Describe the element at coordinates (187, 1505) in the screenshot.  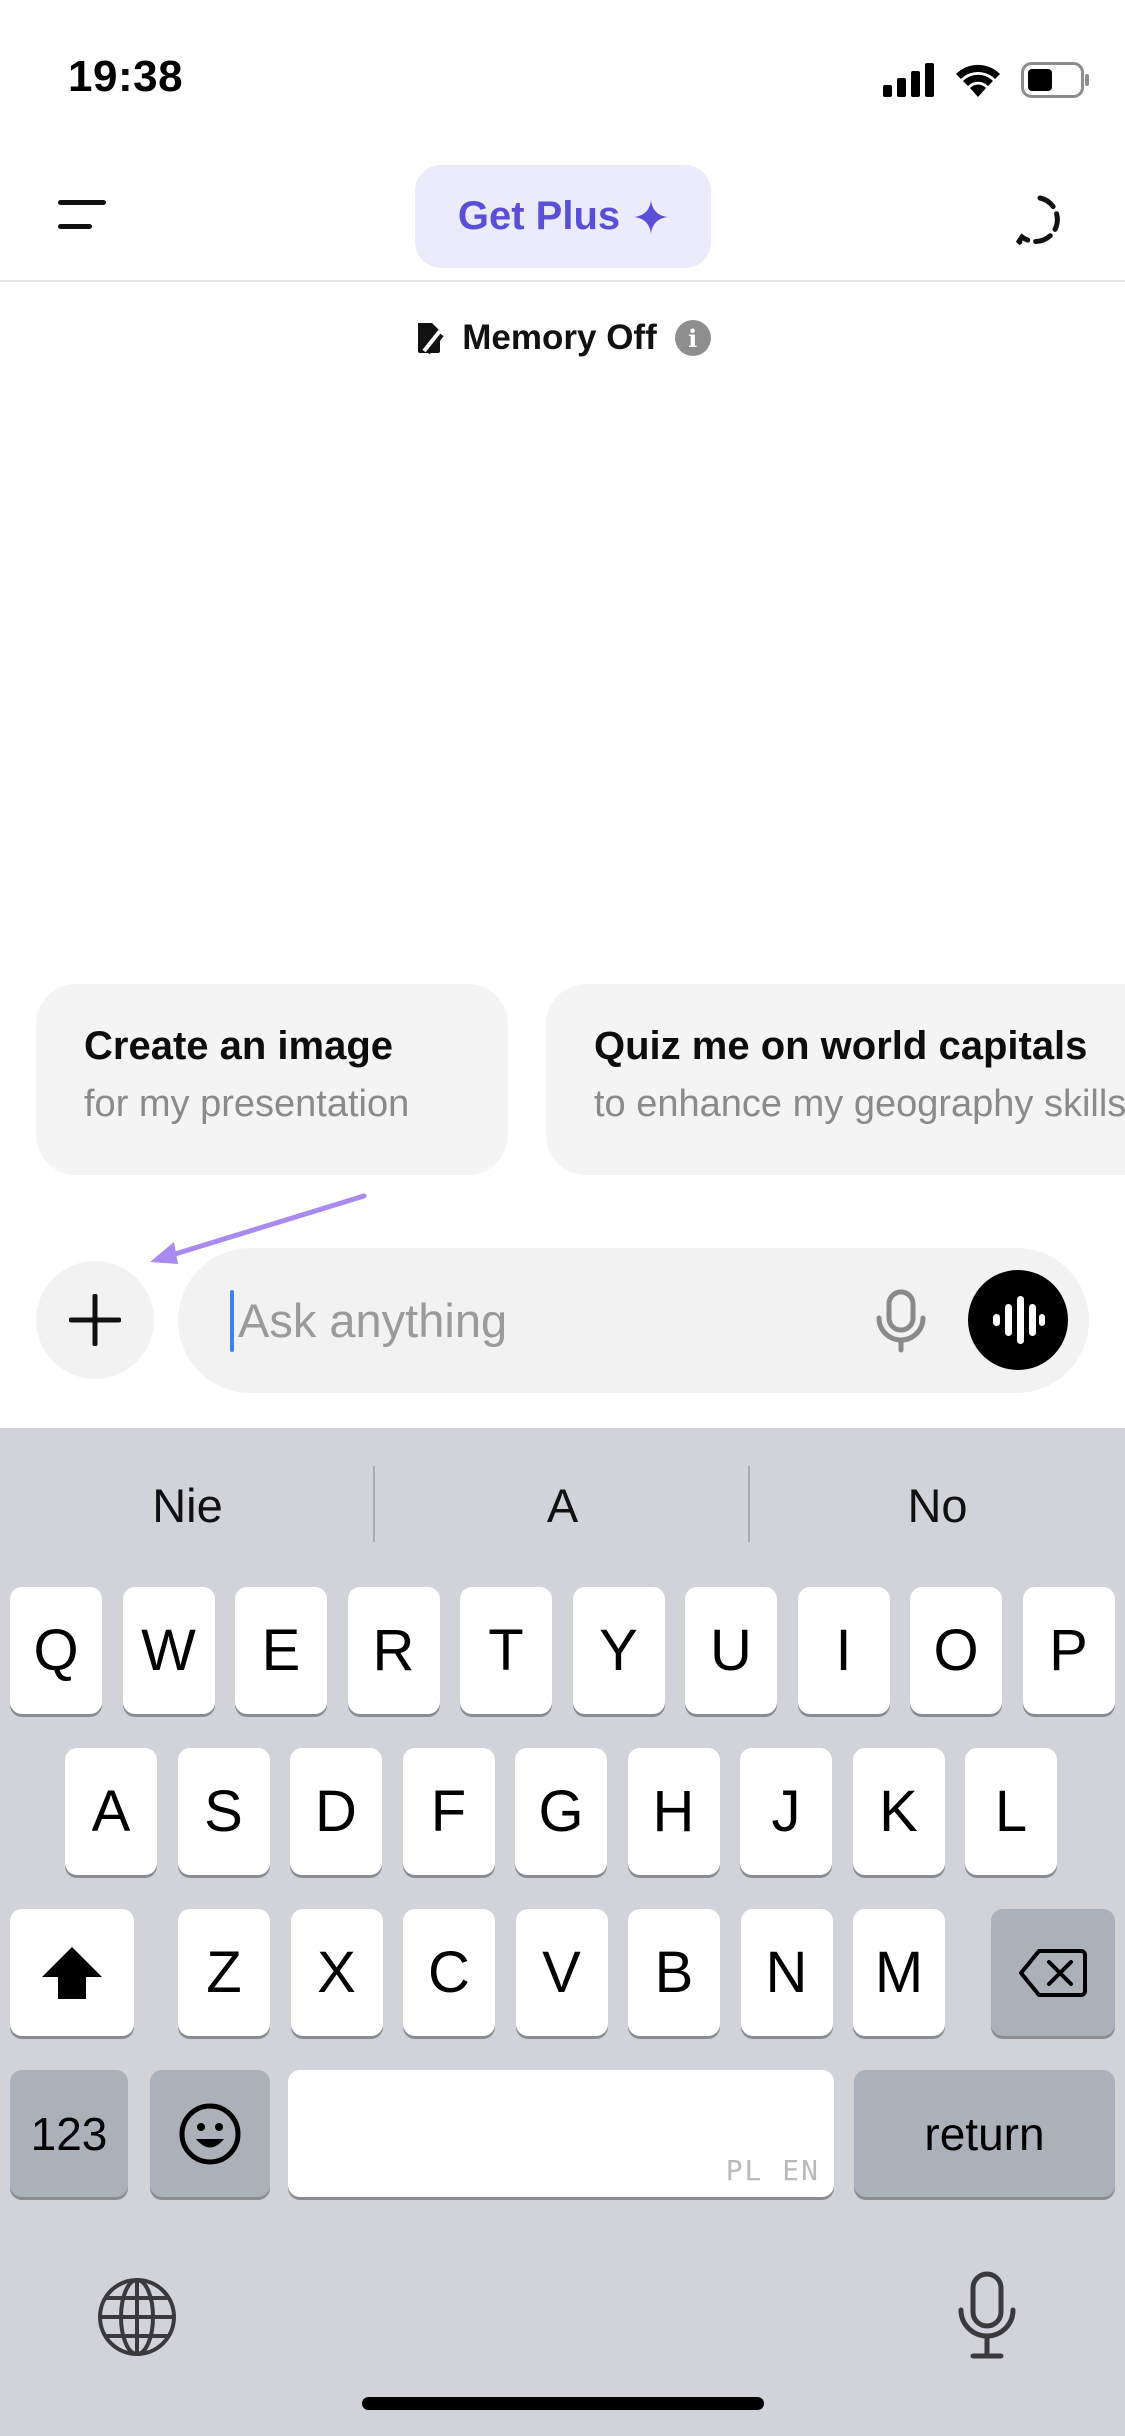
I see `keyboard-suggestion: Nie` at that location.